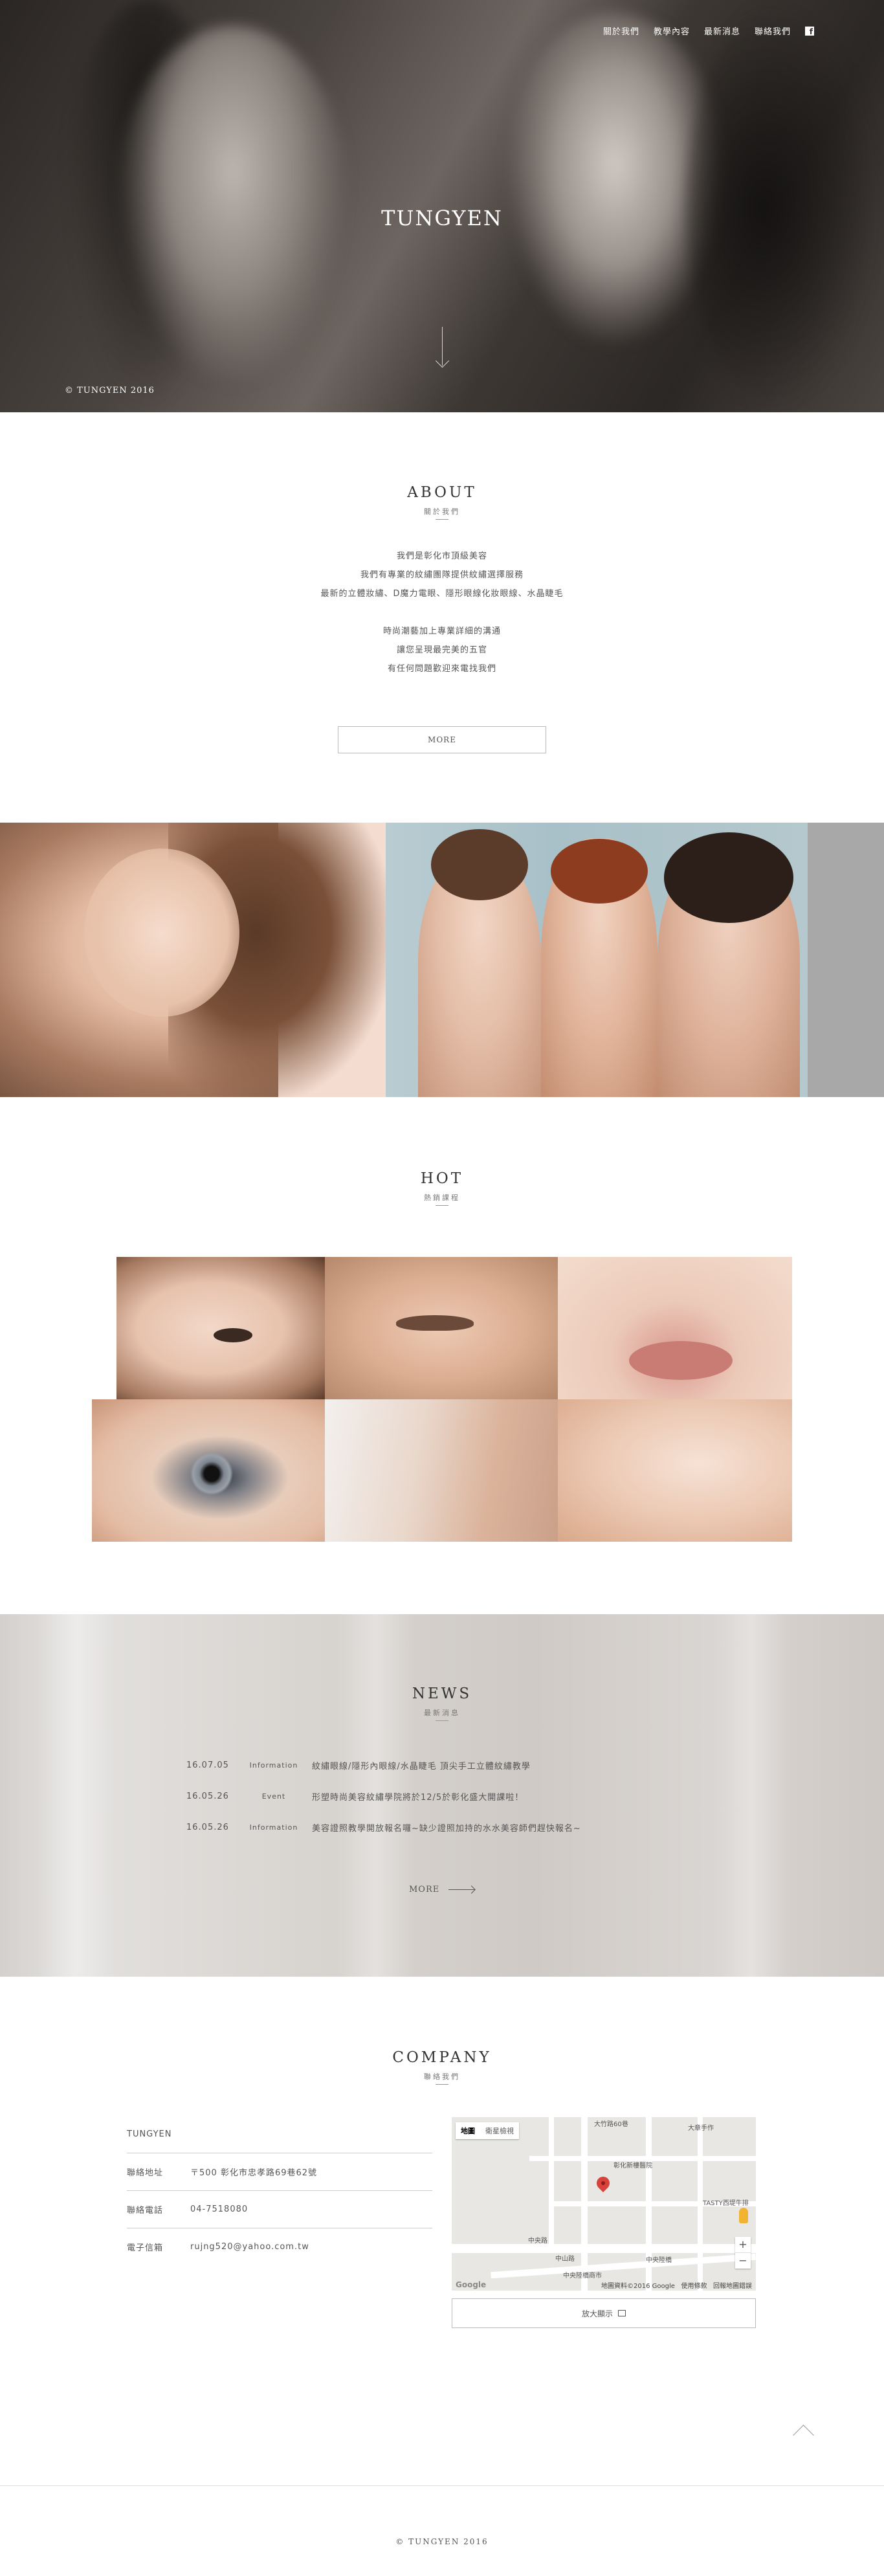  What do you see at coordinates (461, 1889) in the screenshot?
I see `arrow-right-icon` at bounding box center [461, 1889].